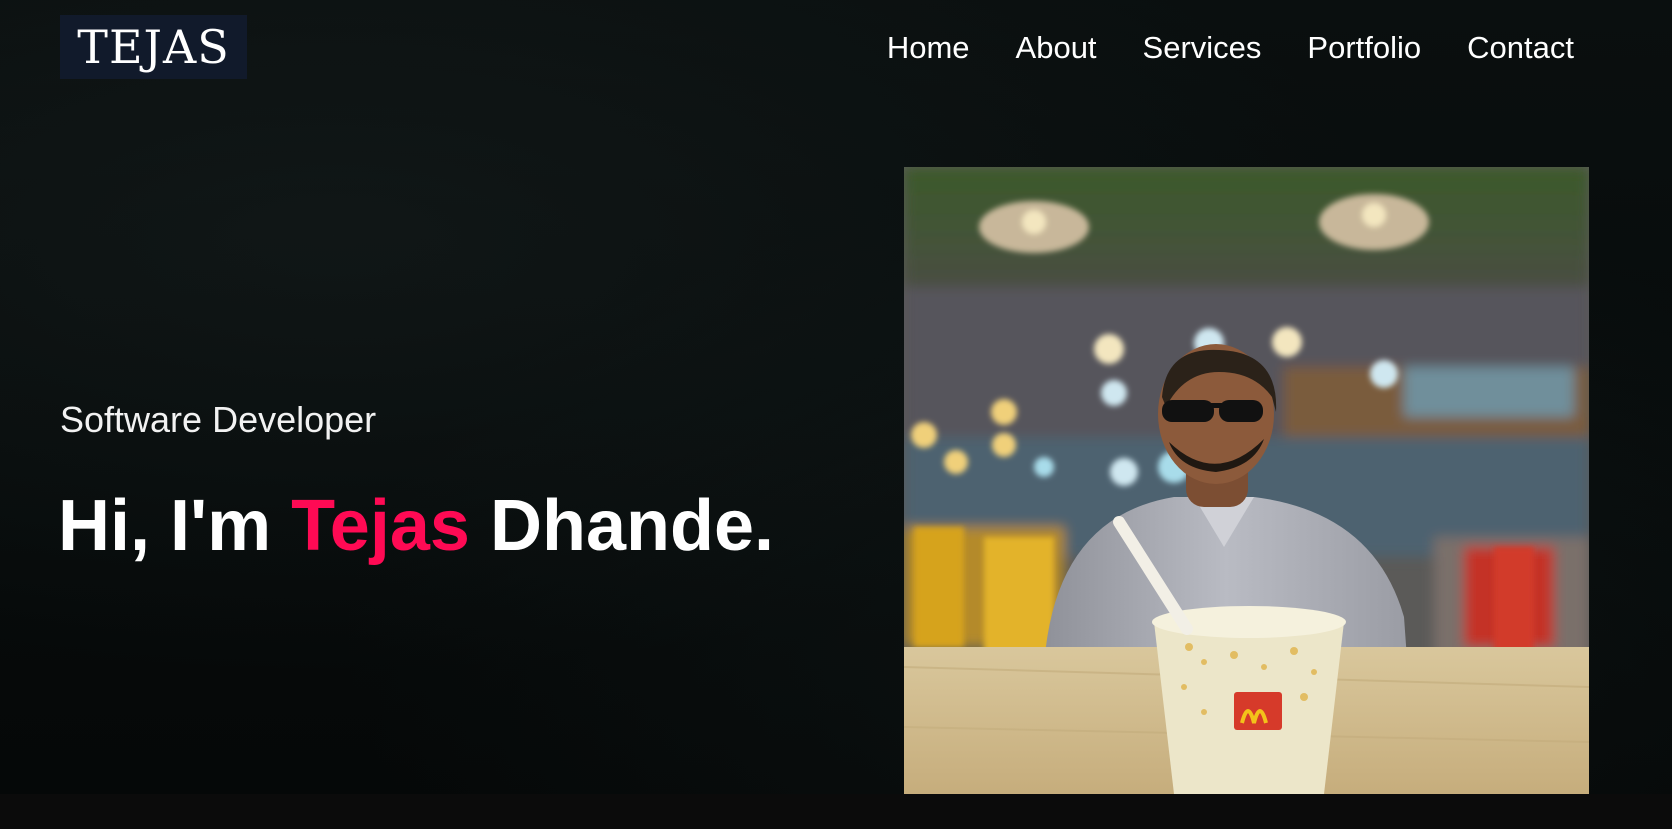 The width and height of the screenshot is (1672, 829). I want to click on nav-item-services: Services, so click(1202, 48).